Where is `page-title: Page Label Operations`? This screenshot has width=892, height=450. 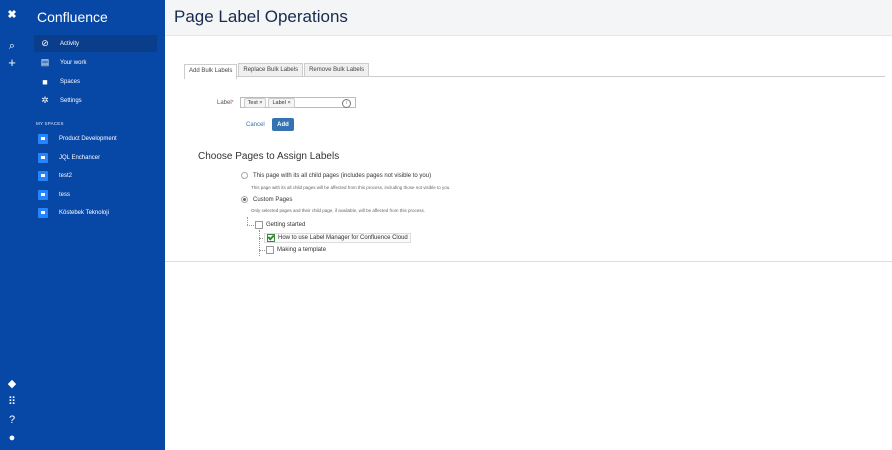
page-title: Page Label Operations is located at coordinates (261, 16).